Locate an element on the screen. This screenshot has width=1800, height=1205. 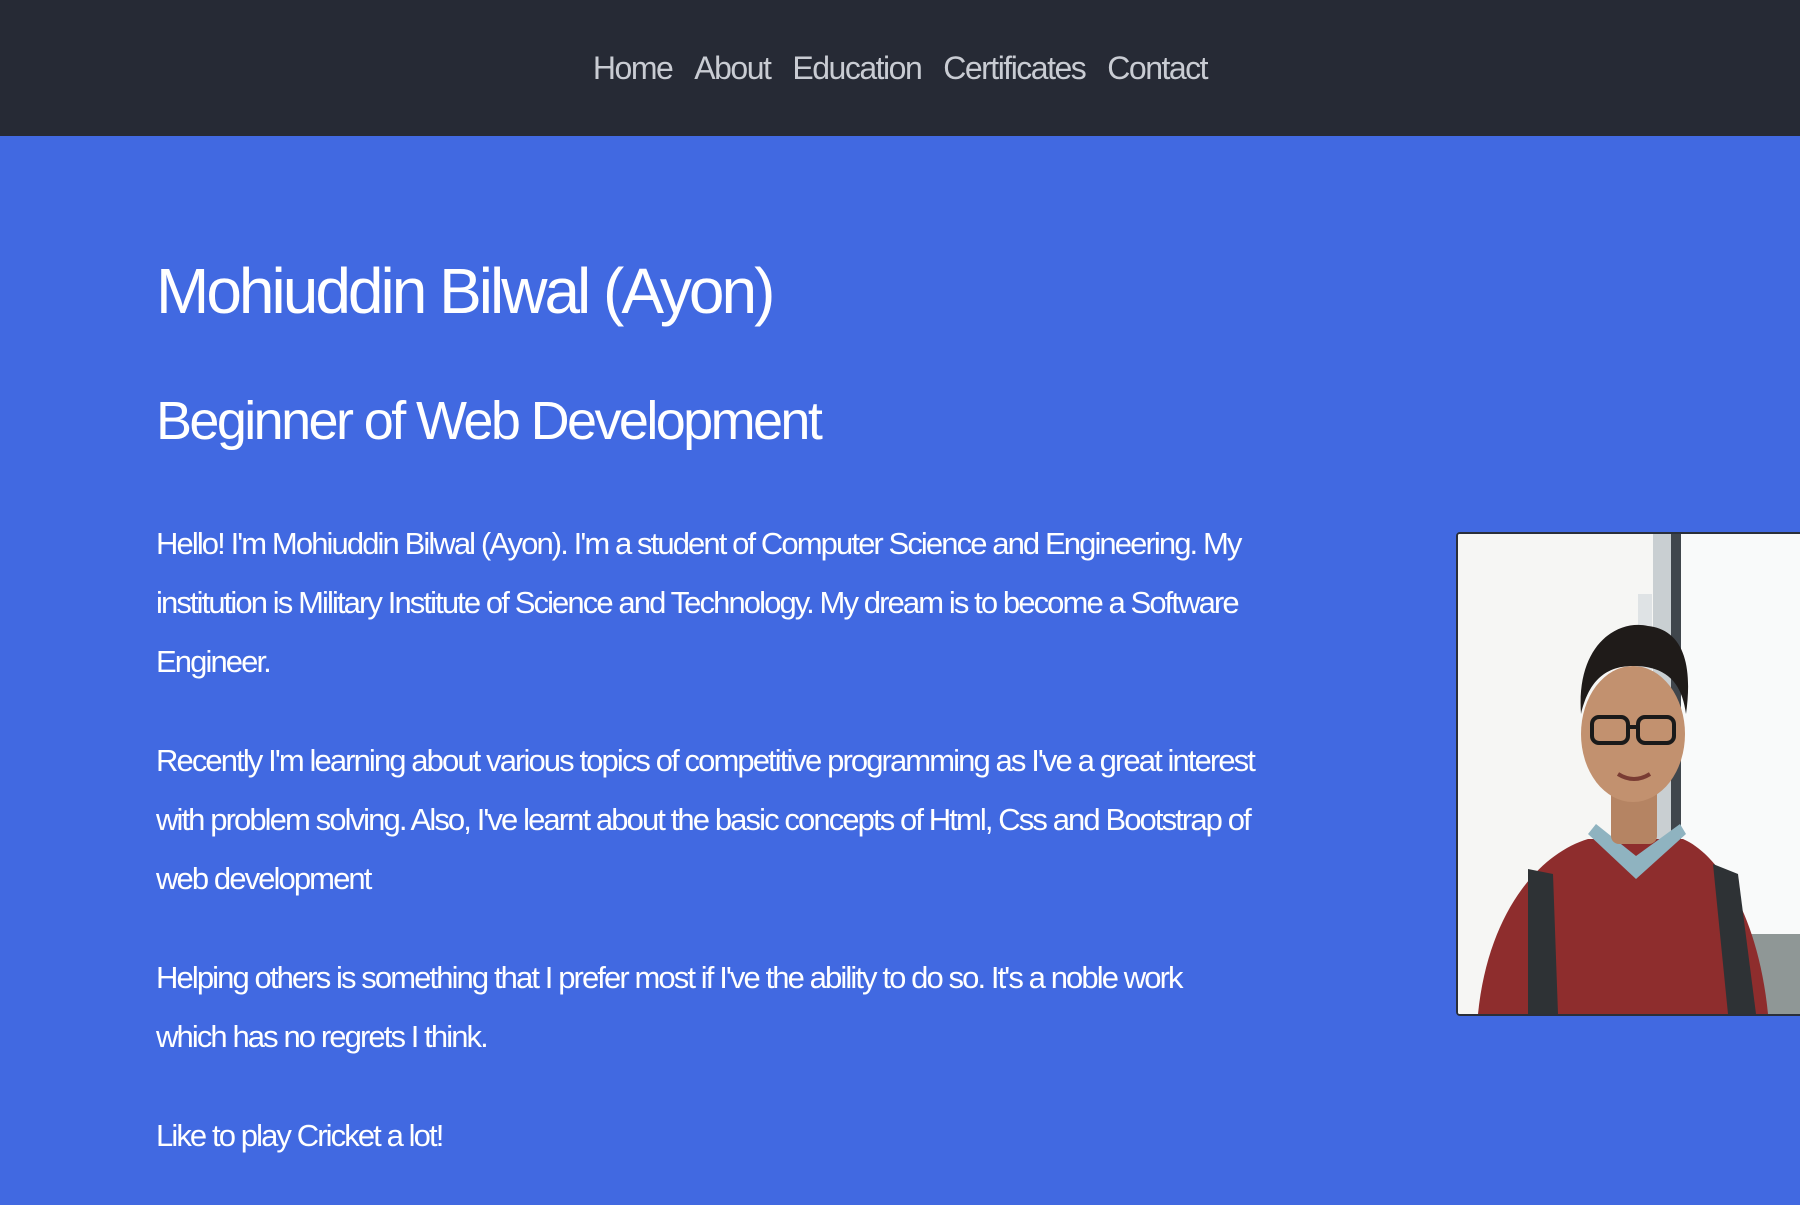
nav-item-contact: Contact is located at coordinates (1157, 68).